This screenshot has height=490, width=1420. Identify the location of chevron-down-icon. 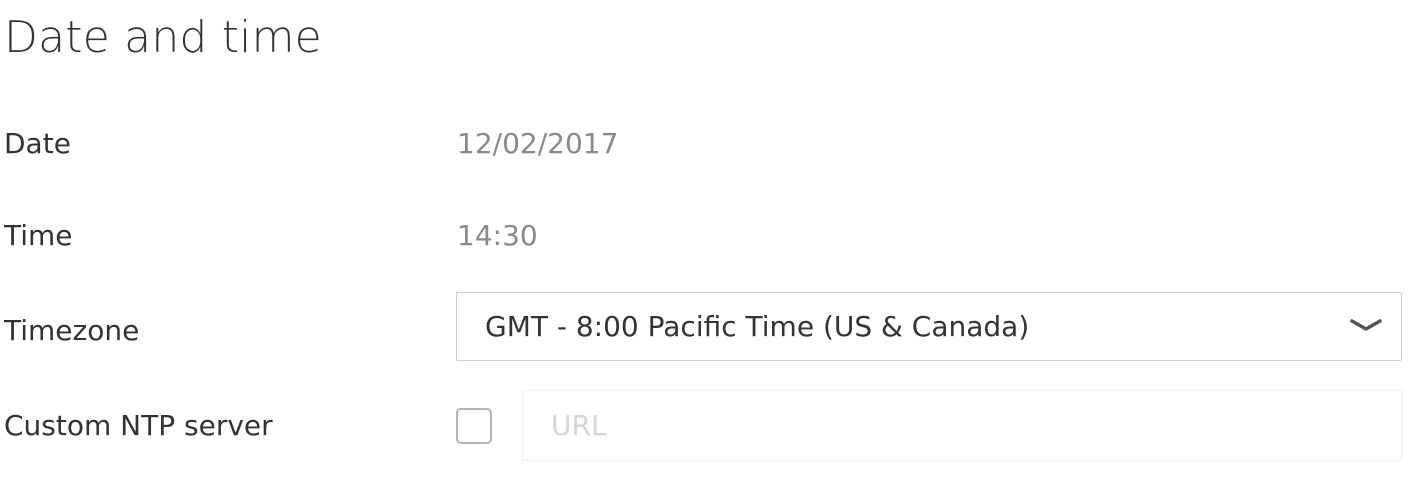
(1366, 325).